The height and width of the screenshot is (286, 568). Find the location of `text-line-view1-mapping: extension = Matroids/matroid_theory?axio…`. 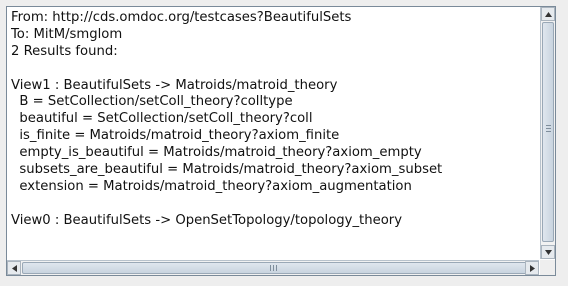

text-line-view1-mapping: extension = Matroids/matroid_theory?axio… is located at coordinates (211, 186).